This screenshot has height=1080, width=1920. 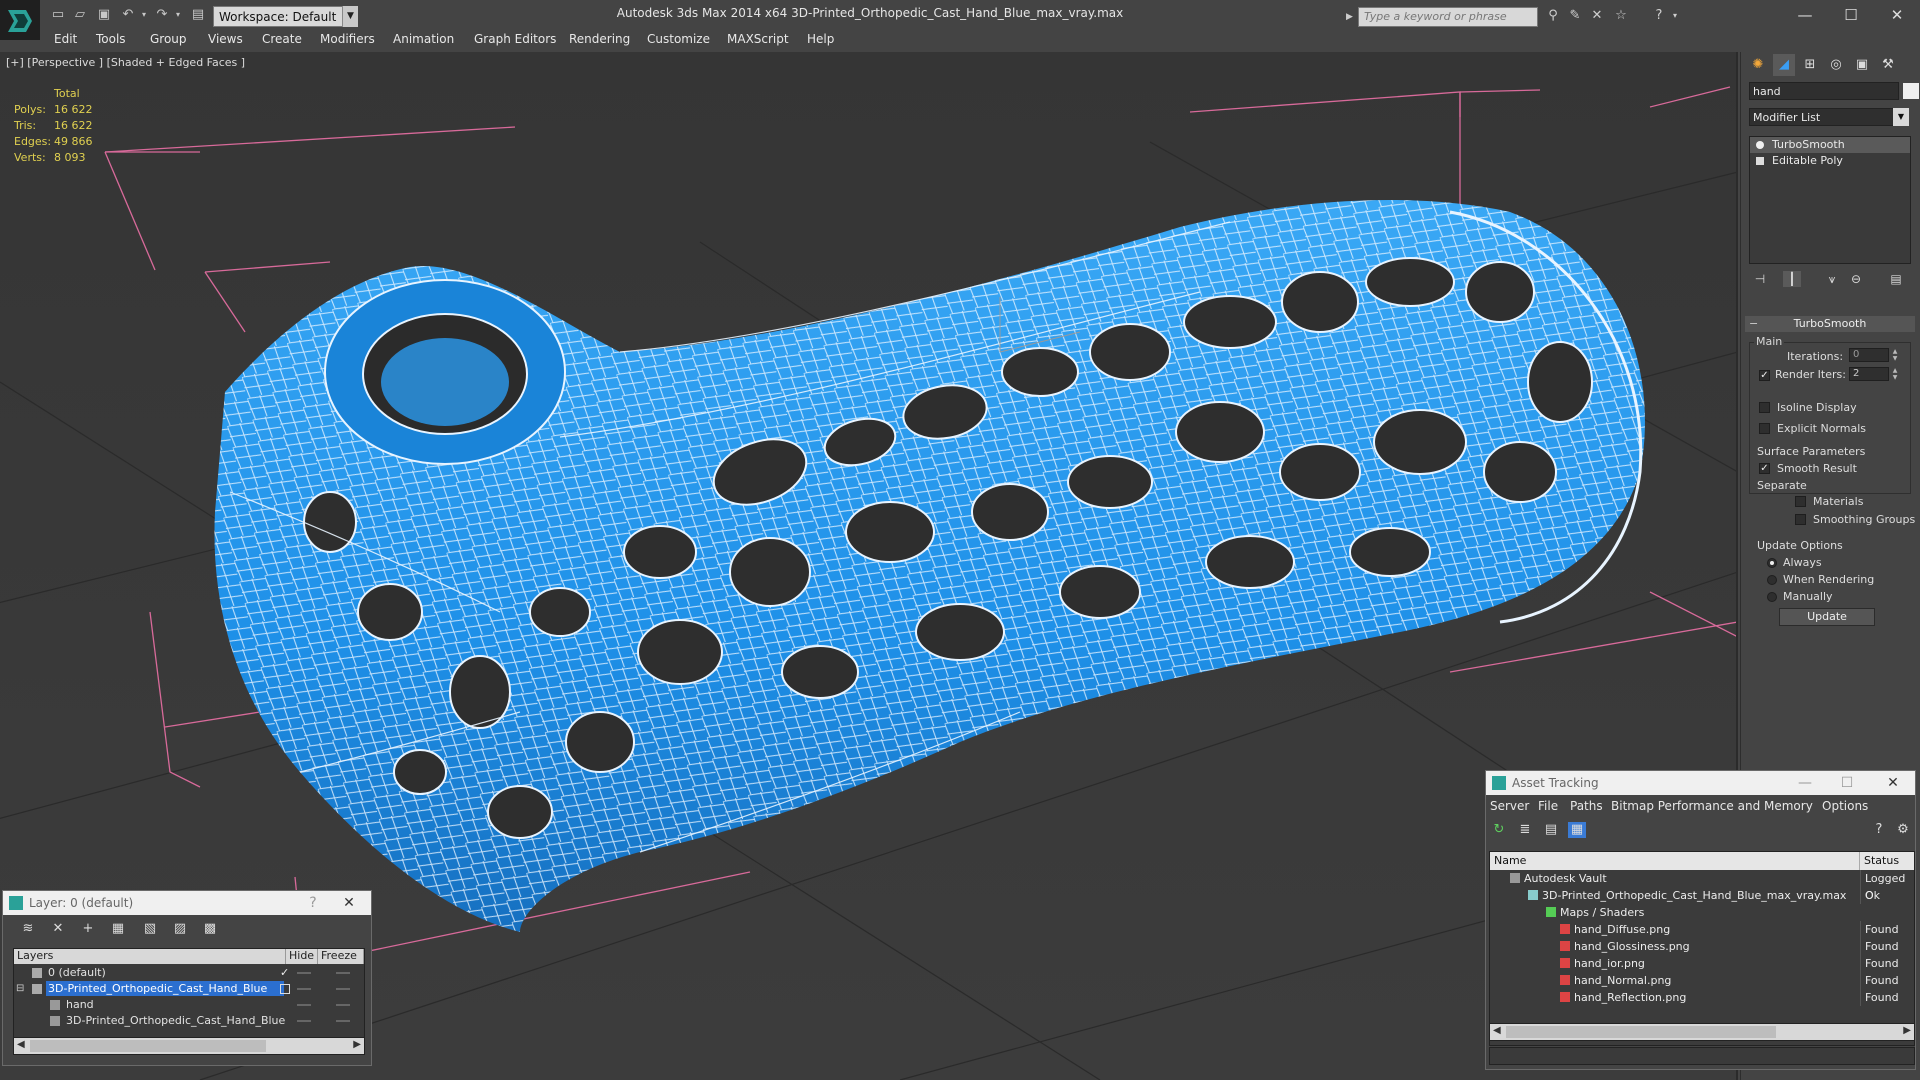 What do you see at coordinates (1862, 65) in the screenshot?
I see `display-tab-icon: ▣` at bounding box center [1862, 65].